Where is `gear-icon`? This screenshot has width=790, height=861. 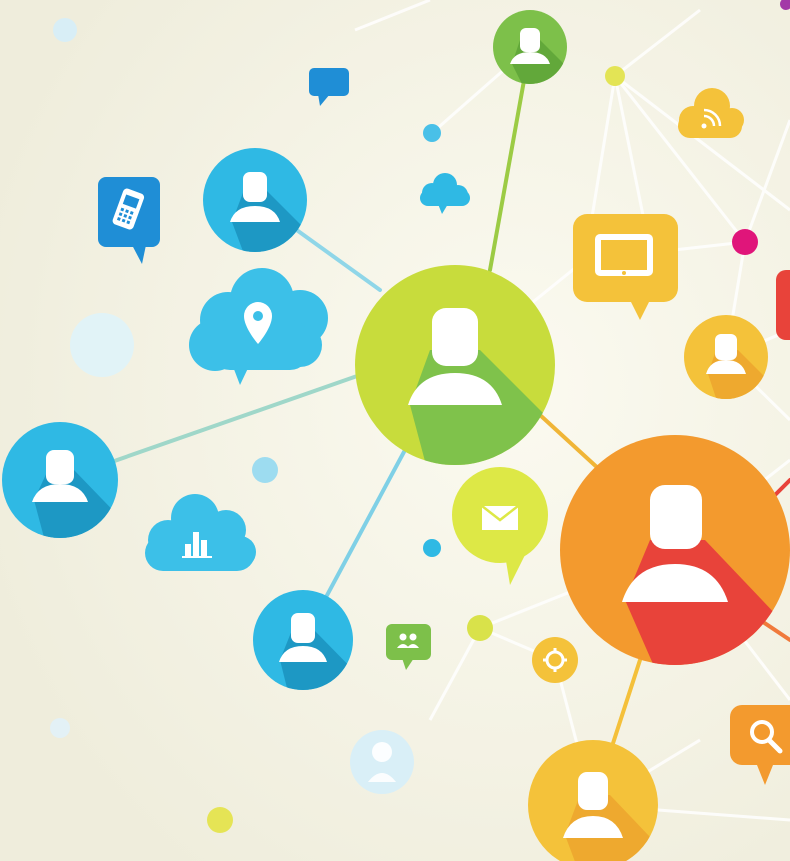 gear-icon is located at coordinates (555, 660).